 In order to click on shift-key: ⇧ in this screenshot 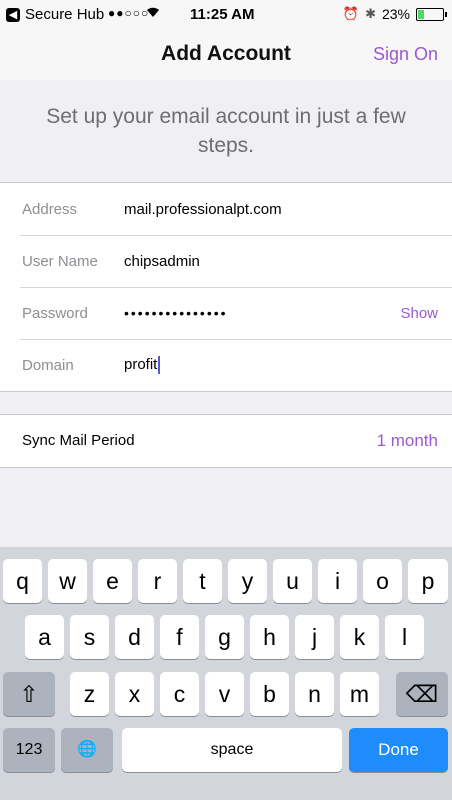, I will do `click(29, 694)`.